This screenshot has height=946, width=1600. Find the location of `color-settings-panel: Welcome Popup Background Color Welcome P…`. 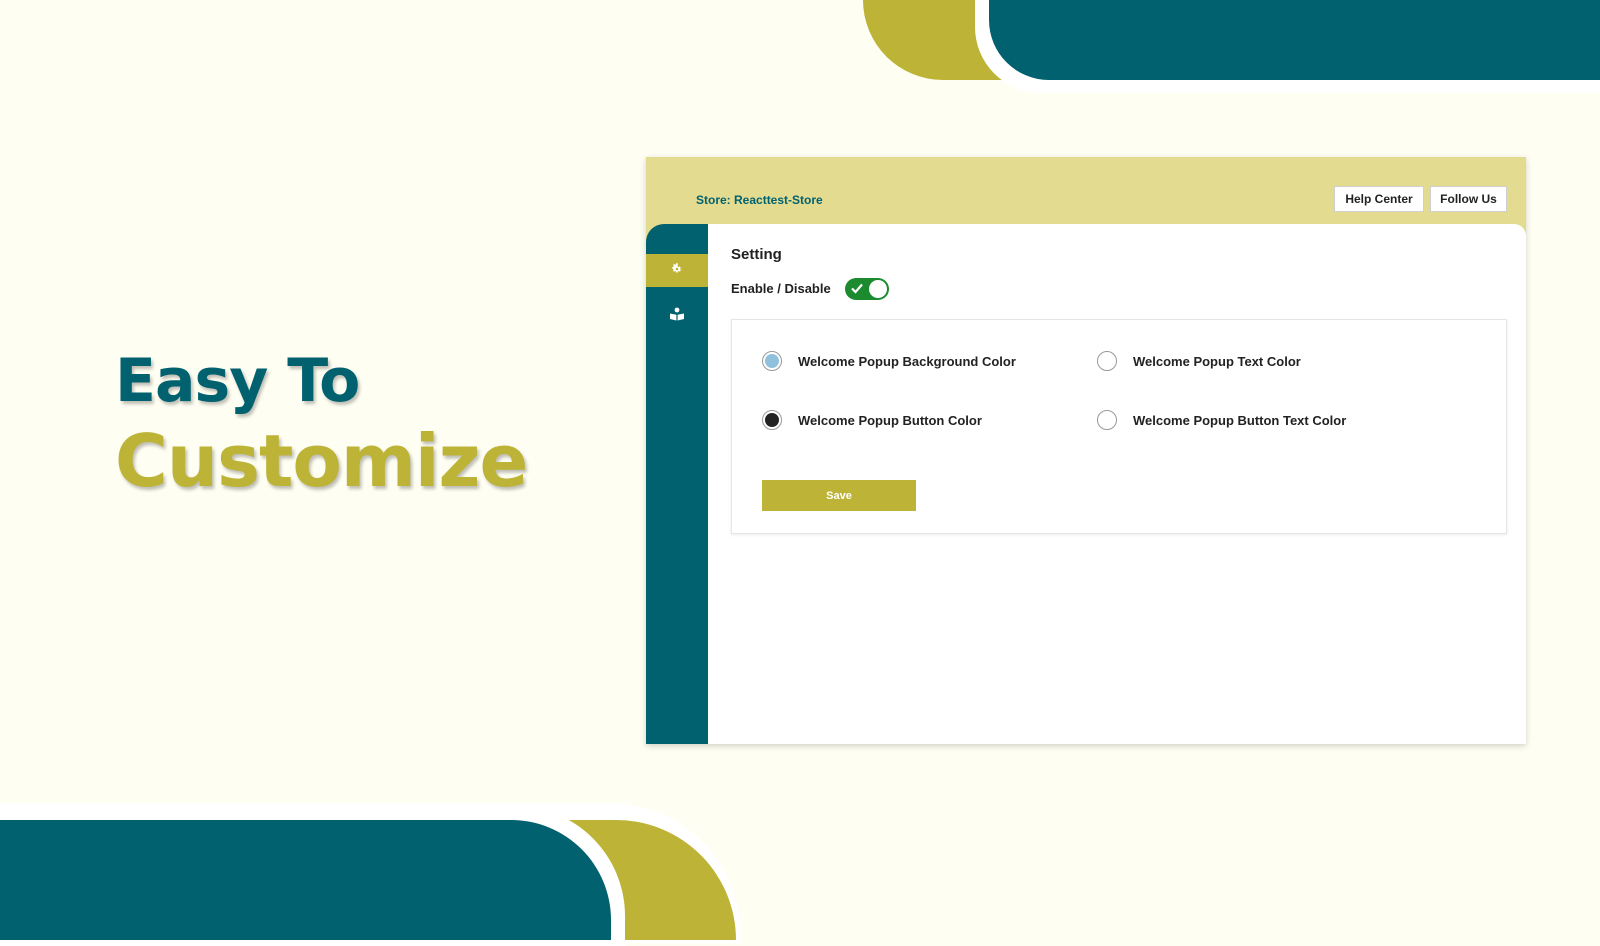

color-settings-panel: Welcome Popup Background Color Welcome P… is located at coordinates (1119, 426).